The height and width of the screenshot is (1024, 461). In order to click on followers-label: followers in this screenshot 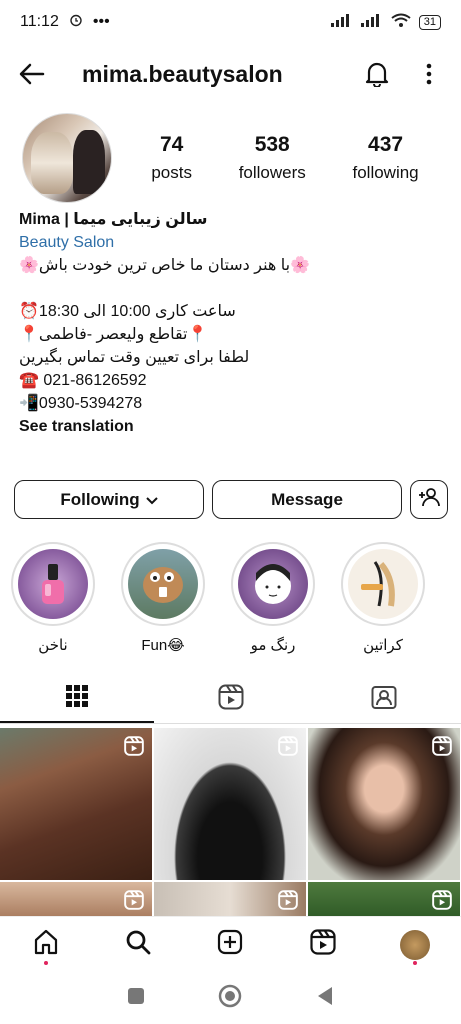, I will do `click(272, 172)`.